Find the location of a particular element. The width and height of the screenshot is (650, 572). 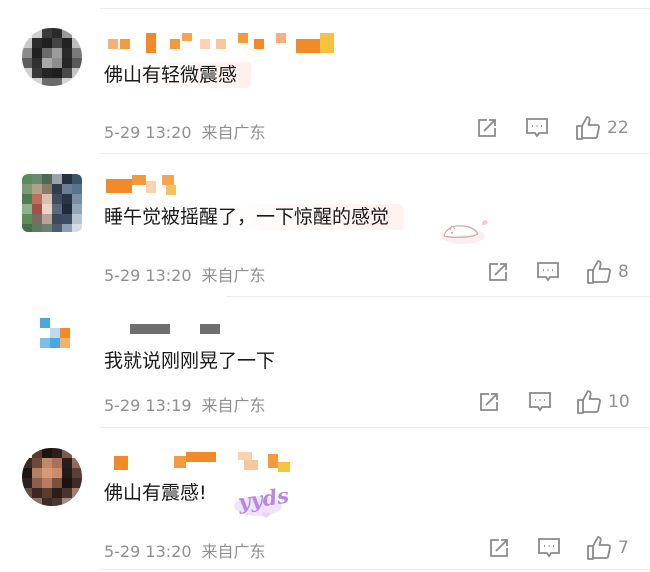

like-count: 22 is located at coordinates (618, 128).